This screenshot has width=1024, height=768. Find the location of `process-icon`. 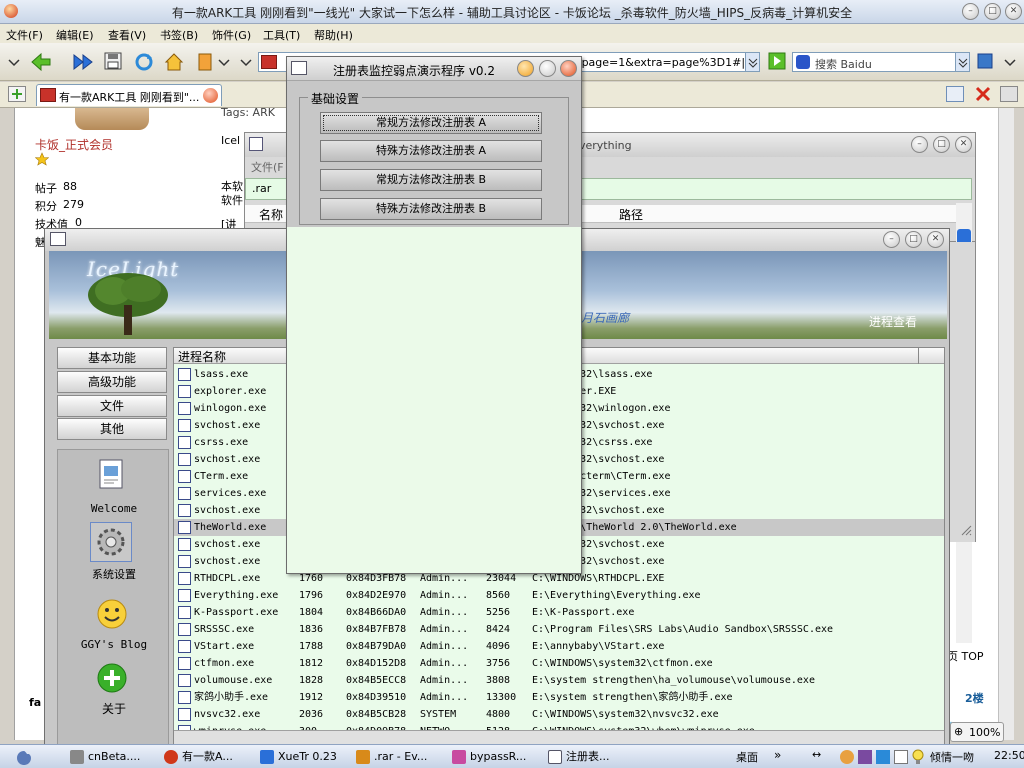

process-icon is located at coordinates (184, 391).